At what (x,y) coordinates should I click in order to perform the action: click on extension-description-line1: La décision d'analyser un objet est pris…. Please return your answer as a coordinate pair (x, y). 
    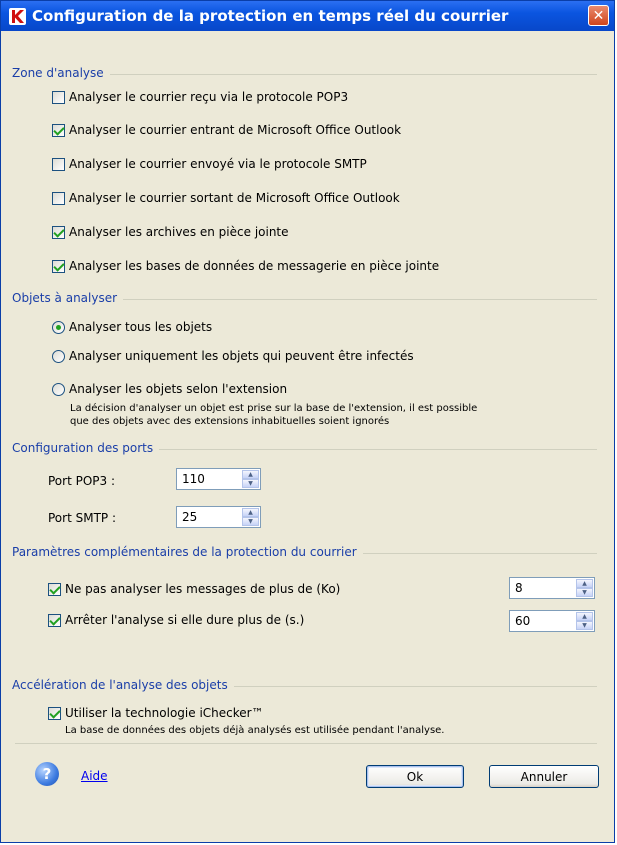
    Looking at the image, I should click on (274, 408).